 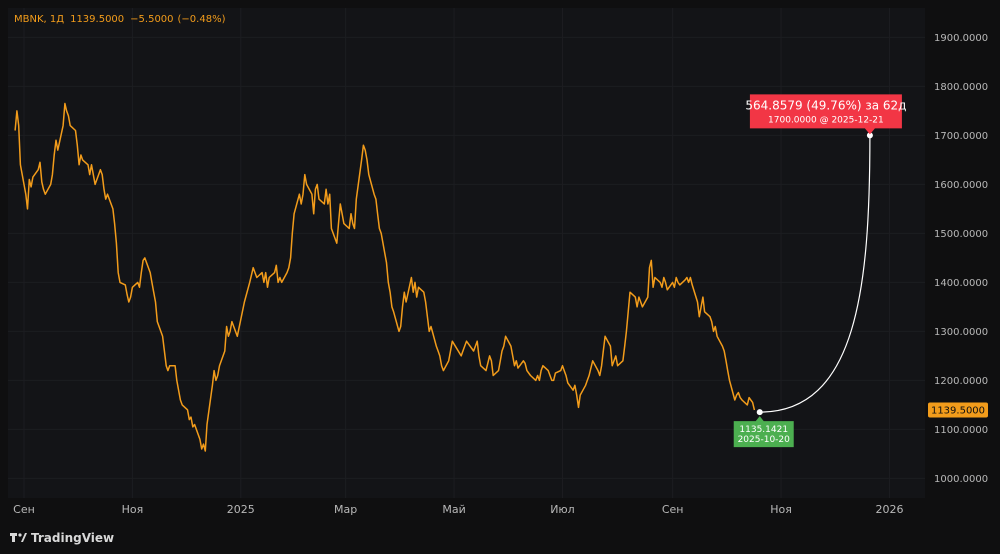 What do you see at coordinates (151, 19) in the screenshot?
I see `change-label: −5.5000` at bounding box center [151, 19].